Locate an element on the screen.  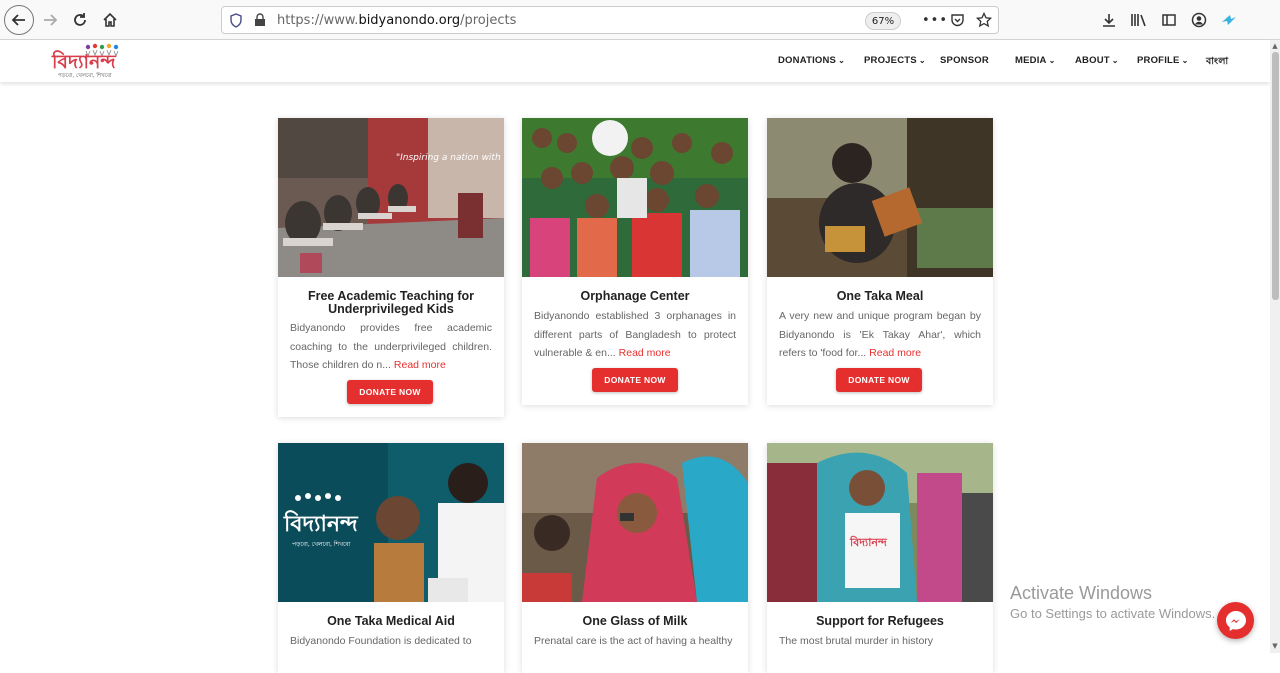
messenger-chat-button is located at coordinates (1235, 620).